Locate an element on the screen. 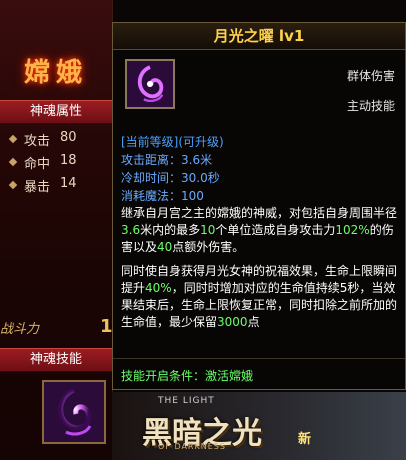  stat-mana-cost: 消耗魔法：100 is located at coordinates (162, 195).